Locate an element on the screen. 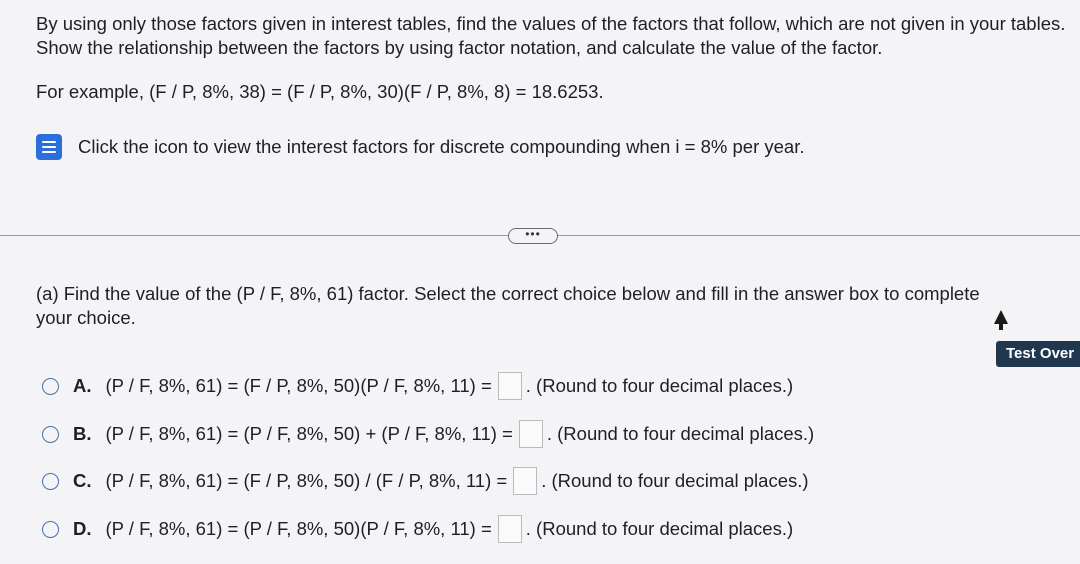 The width and height of the screenshot is (1080, 564). test-overview-button: Test Over is located at coordinates (1038, 354).